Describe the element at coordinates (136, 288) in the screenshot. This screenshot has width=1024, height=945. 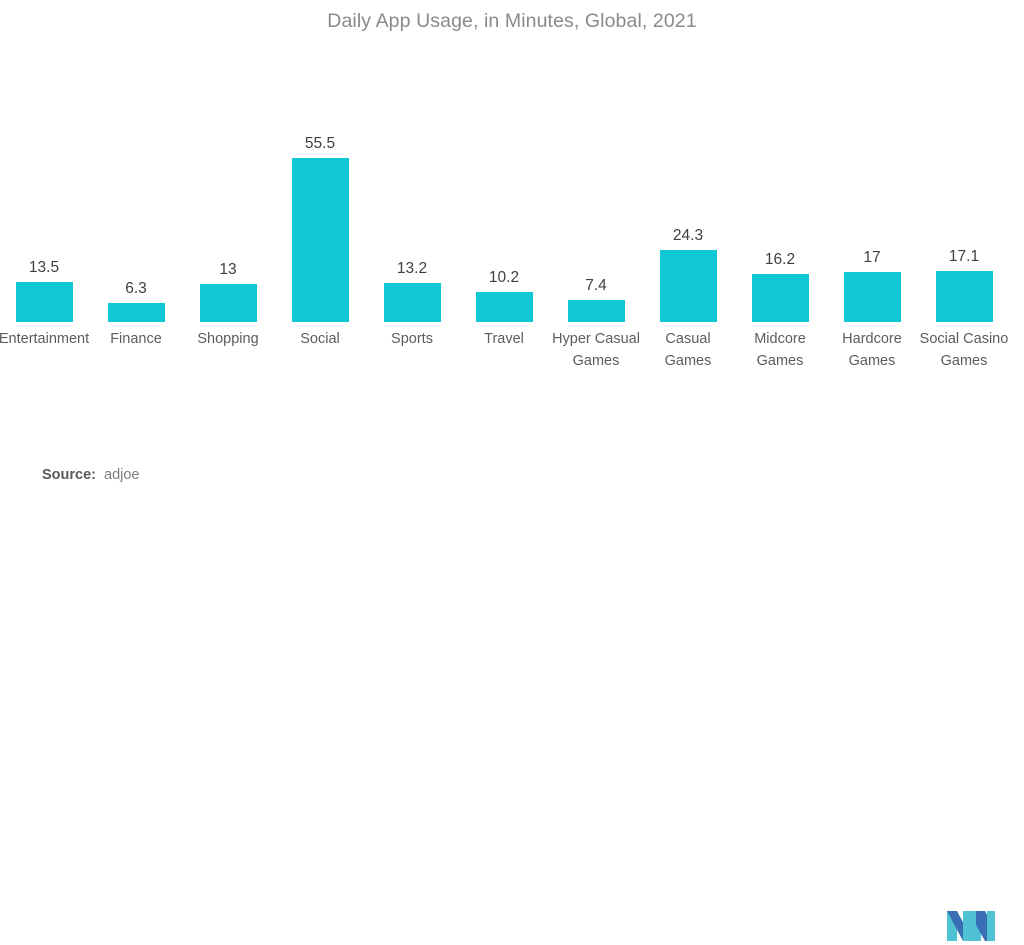
I see `bar-value-label: 6.3` at that location.